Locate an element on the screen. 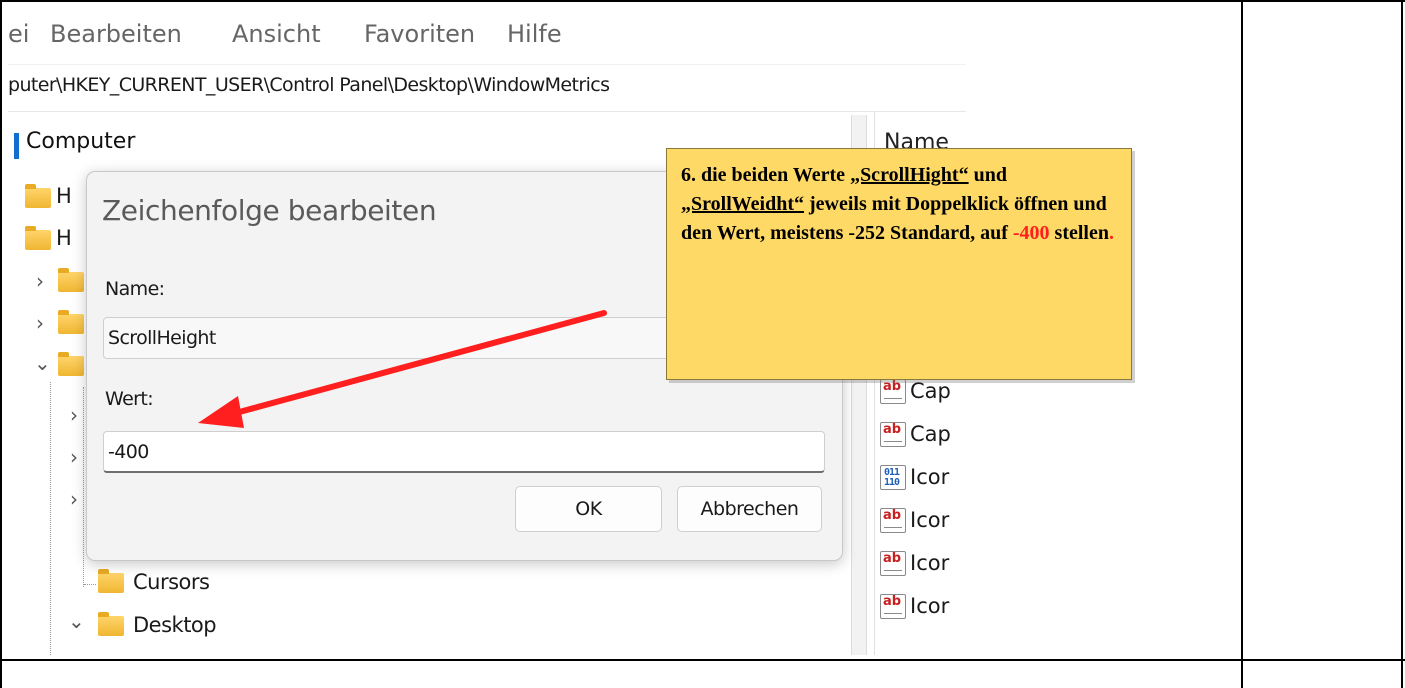 The width and height of the screenshot is (1405, 688). callout-text: und is located at coordinates (987, 175).